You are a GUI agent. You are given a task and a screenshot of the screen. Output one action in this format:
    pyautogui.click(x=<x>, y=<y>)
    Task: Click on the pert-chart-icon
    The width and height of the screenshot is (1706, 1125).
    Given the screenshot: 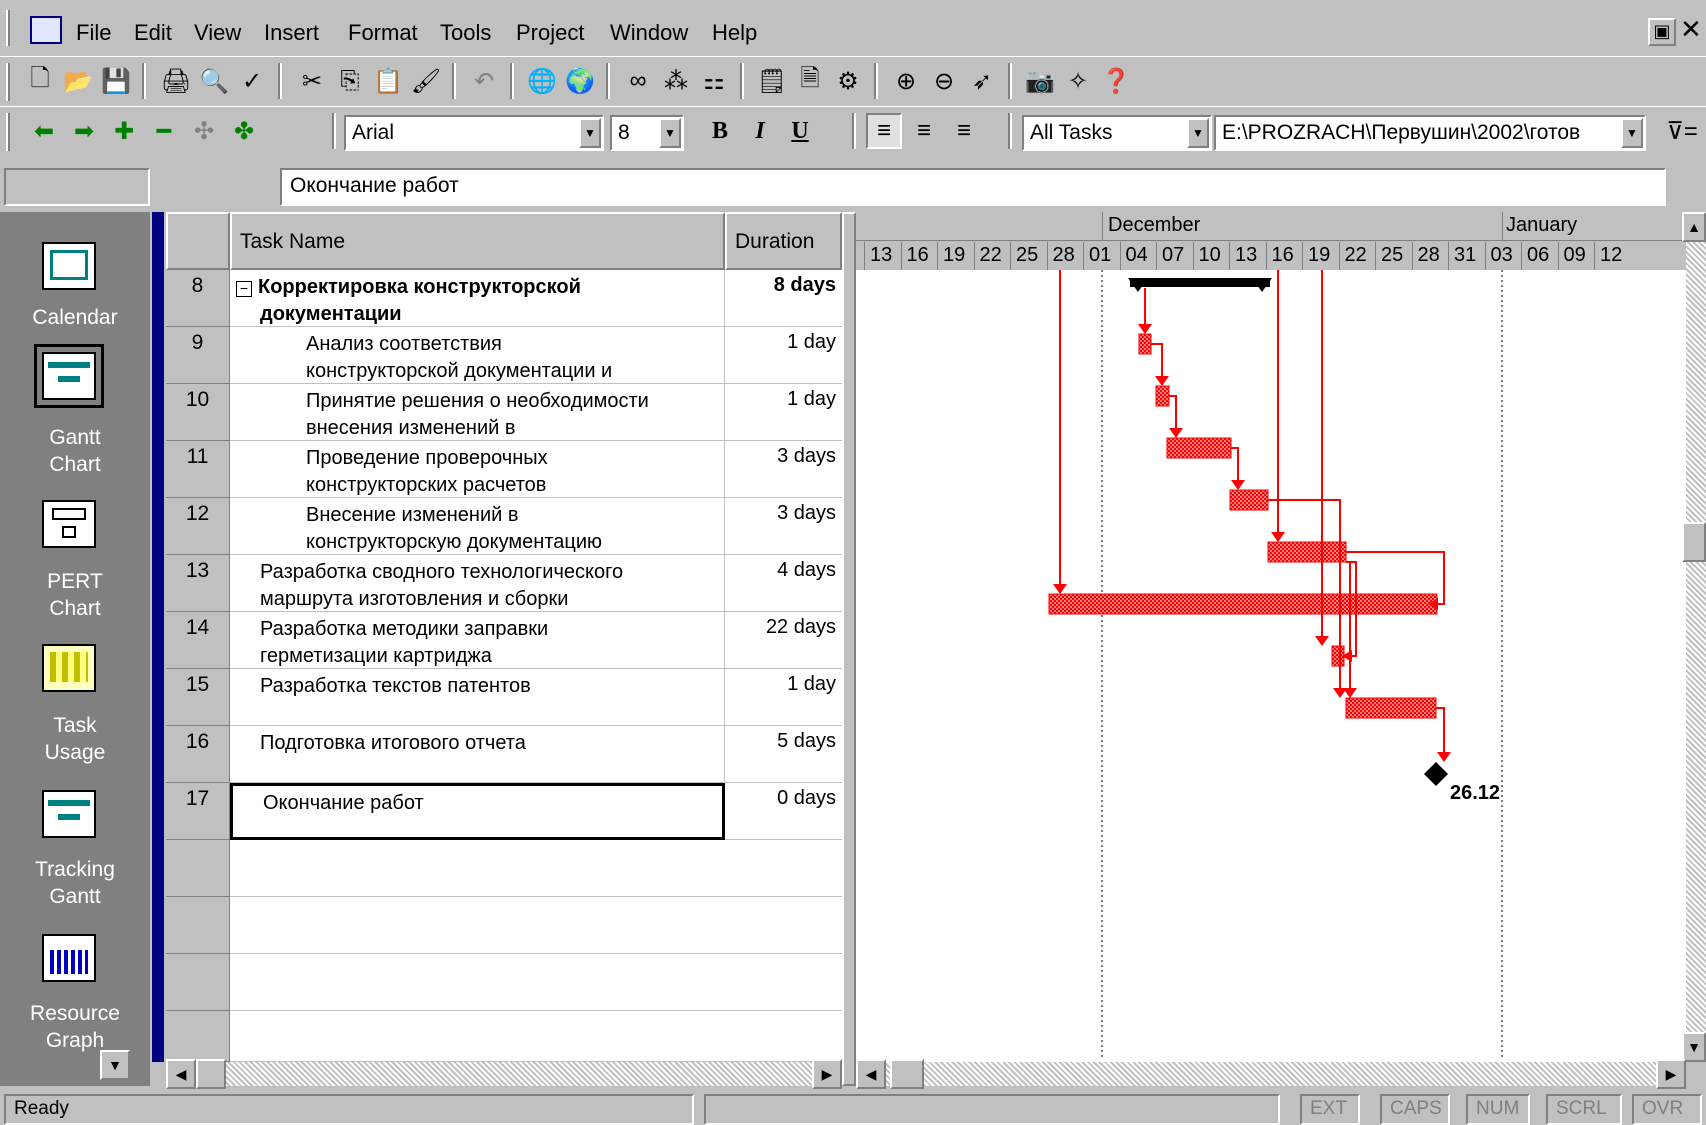 What is the action you would take?
    pyautogui.click(x=69, y=524)
    